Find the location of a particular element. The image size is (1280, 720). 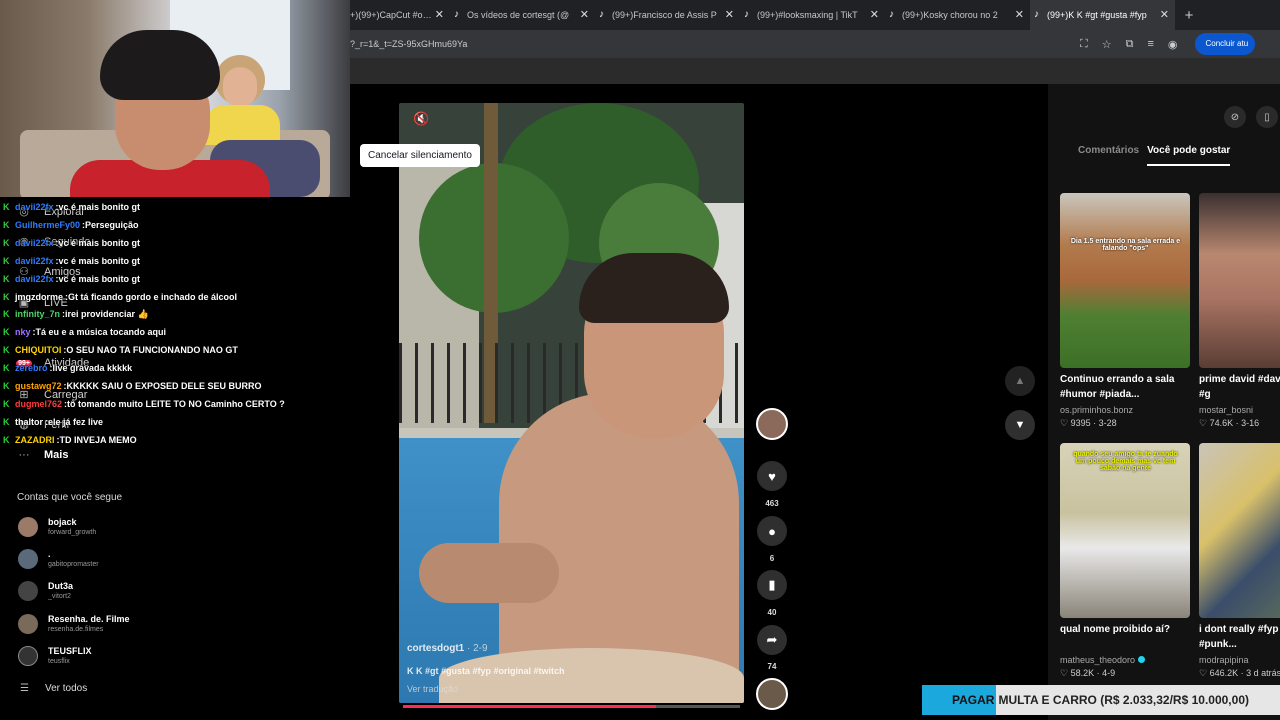

browser-tab: ♪ (99+)Francisco de Assis P ✕ is located at coordinates (667, 15).